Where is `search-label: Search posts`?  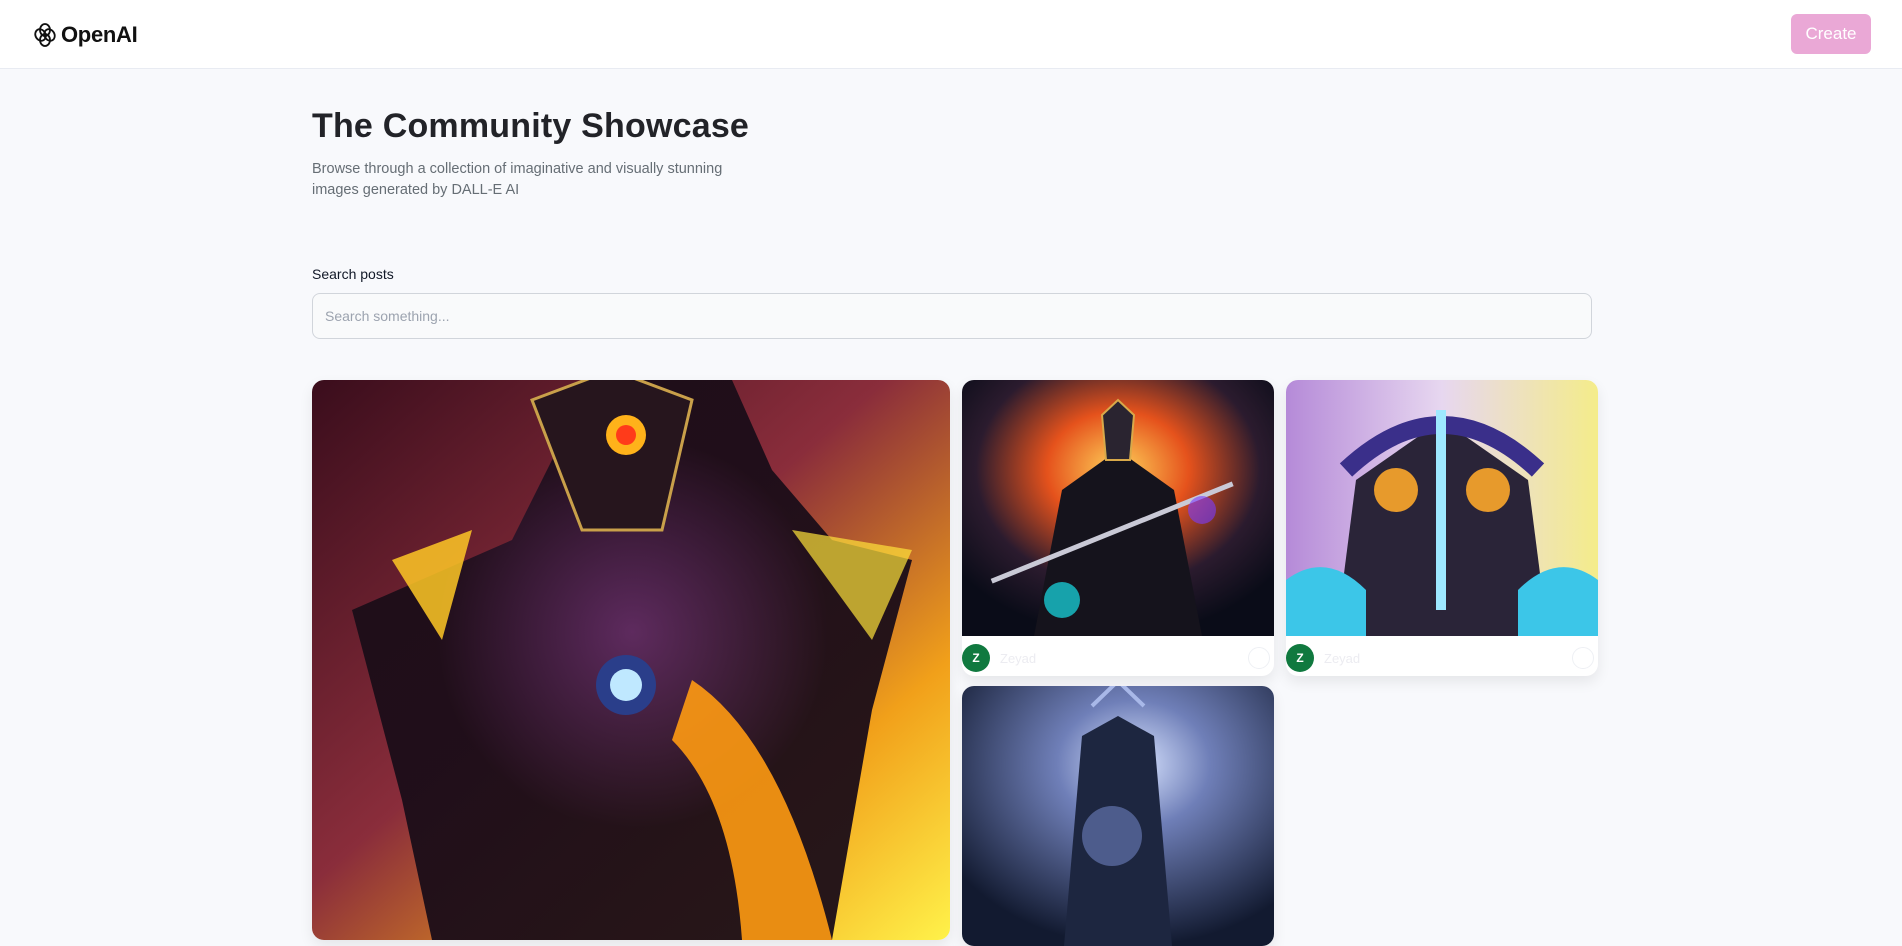 search-label: Search posts is located at coordinates (353, 274).